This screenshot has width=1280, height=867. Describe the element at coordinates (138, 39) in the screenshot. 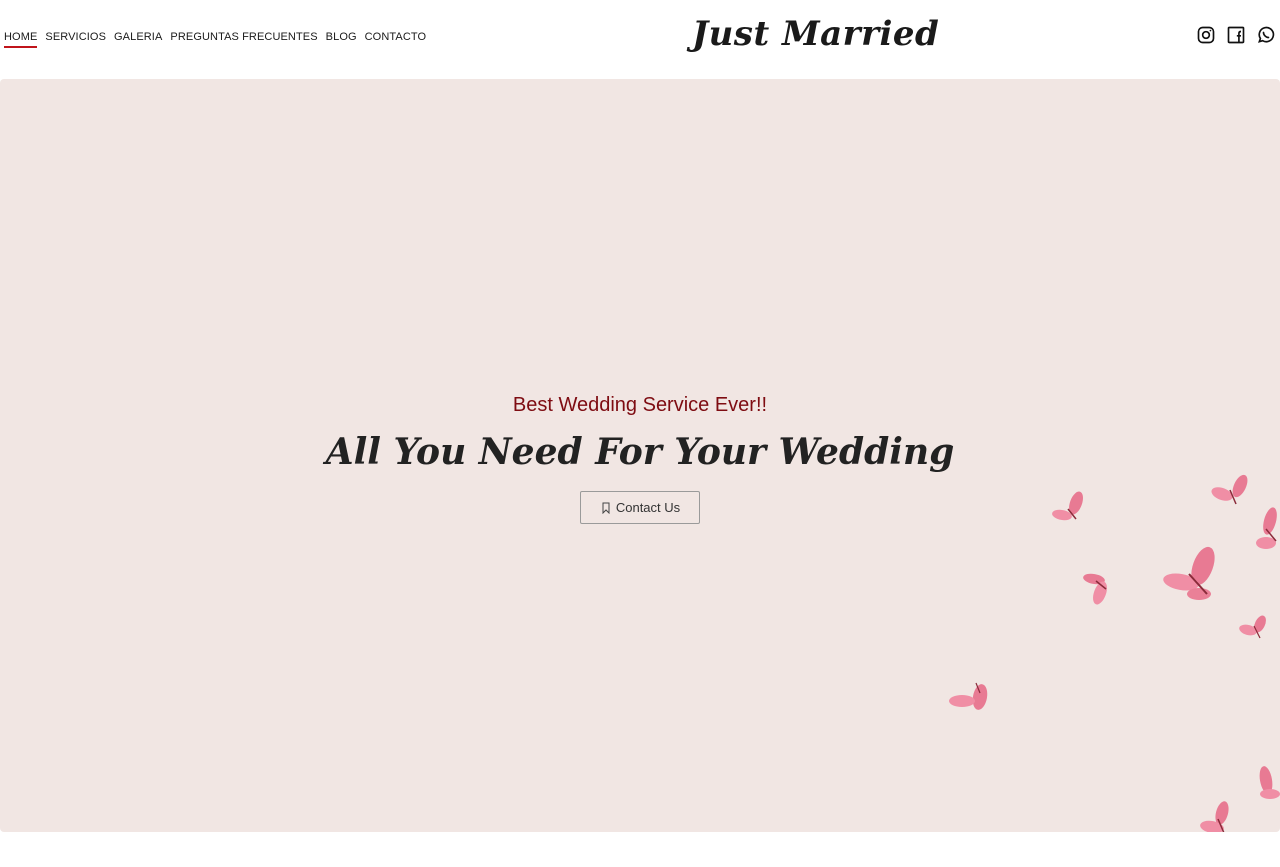

I see `nav-item-galeria: GALERIA` at that location.